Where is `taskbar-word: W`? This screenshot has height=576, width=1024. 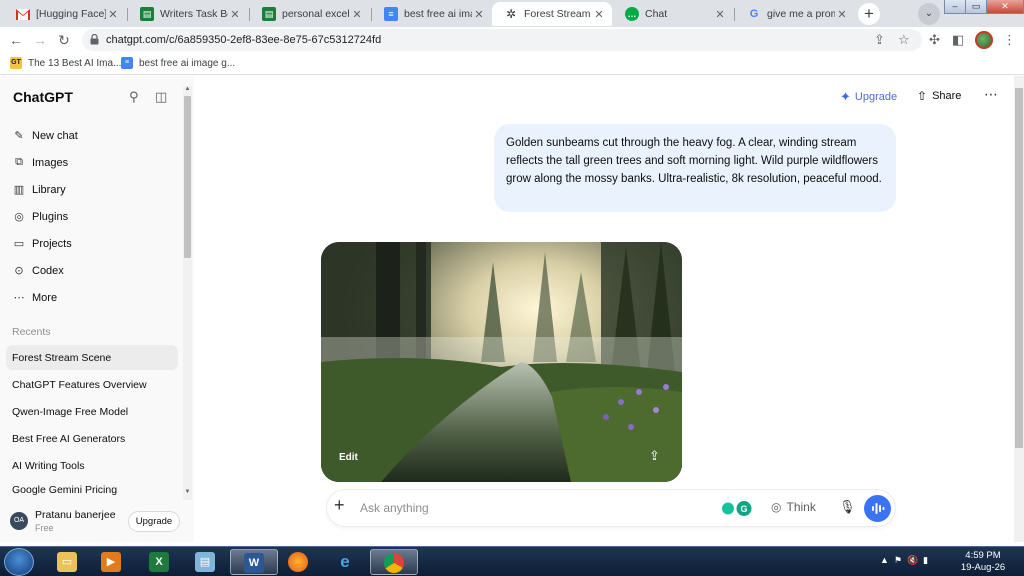
taskbar-word: W is located at coordinates (254, 562).